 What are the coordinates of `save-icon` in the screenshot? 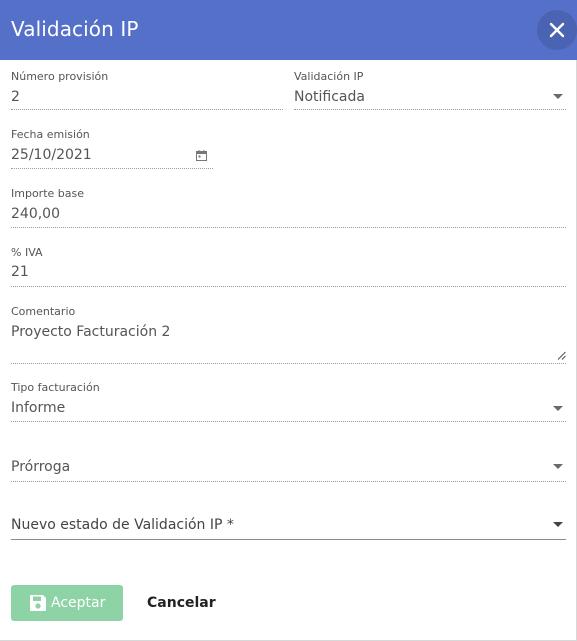 It's located at (38, 603).